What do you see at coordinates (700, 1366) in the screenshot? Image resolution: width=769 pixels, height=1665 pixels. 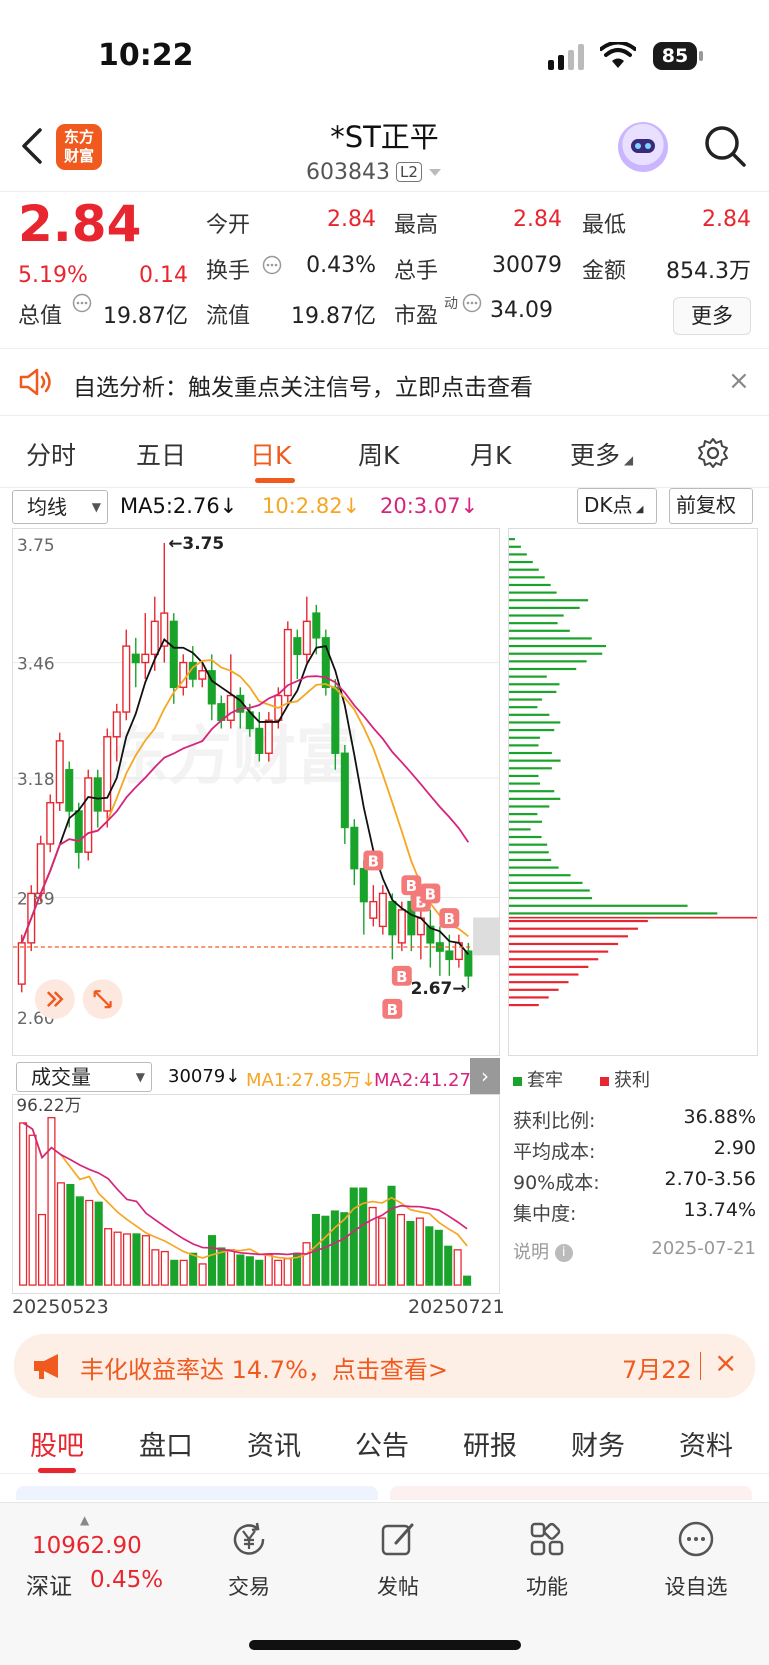 I see `promo-divider` at bounding box center [700, 1366].